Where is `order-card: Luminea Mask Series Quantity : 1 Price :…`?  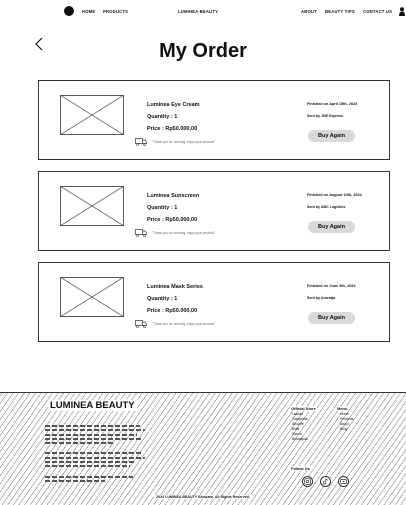
order-card: Luminea Mask Series Quantity : 1 Price :… is located at coordinates (214, 302).